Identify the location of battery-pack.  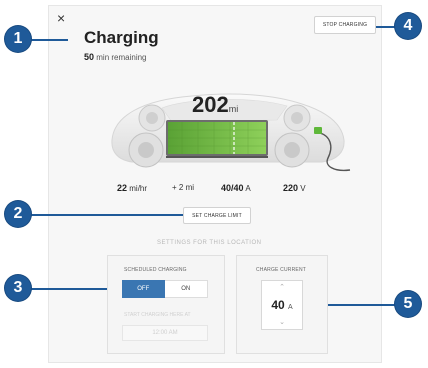
(217, 139).